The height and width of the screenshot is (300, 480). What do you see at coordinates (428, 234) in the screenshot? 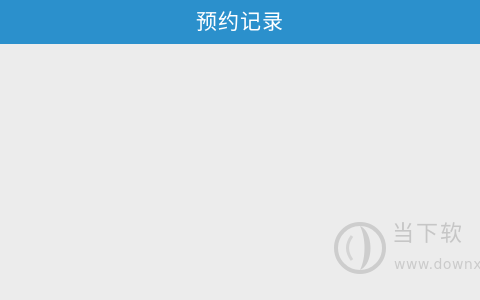
I see `watermark-title: 当下软` at bounding box center [428, 234].